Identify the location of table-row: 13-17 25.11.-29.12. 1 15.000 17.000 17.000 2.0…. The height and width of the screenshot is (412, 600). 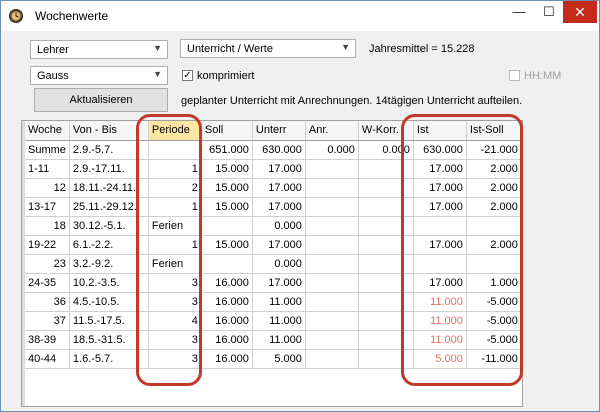
(273, 207).